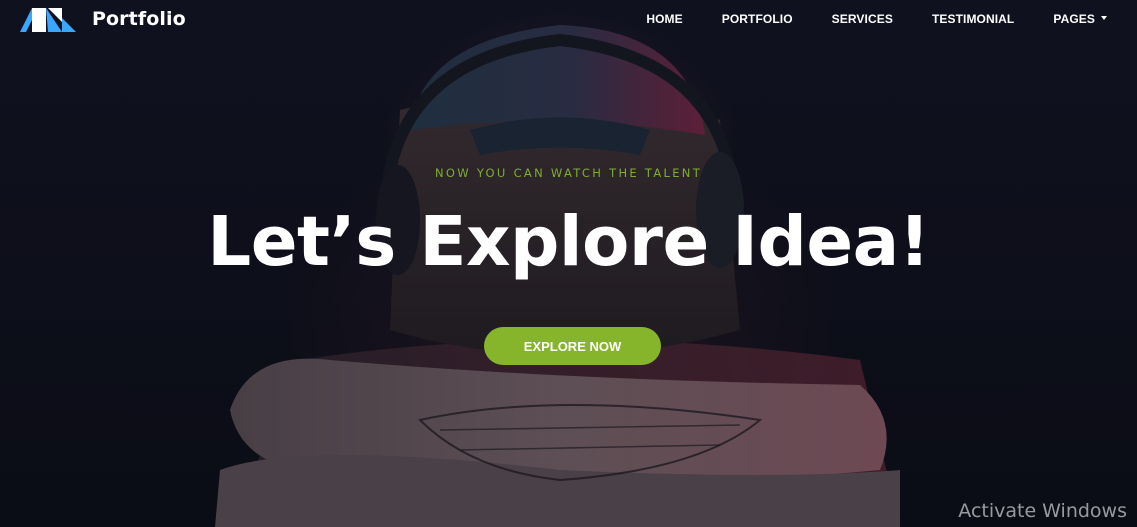  I want to click on nav-link-portfolio: PORTFOLIO, so click(757, 19).